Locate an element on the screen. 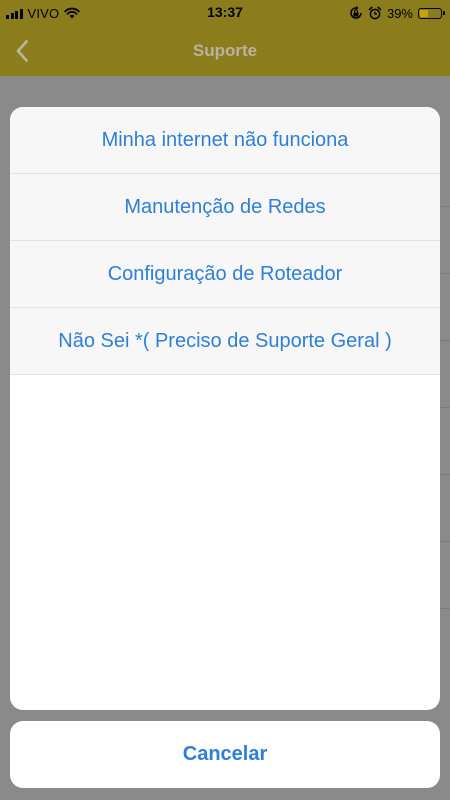 The image size is (450, 800). status-right: 39% is located at coordinates (397, 13).